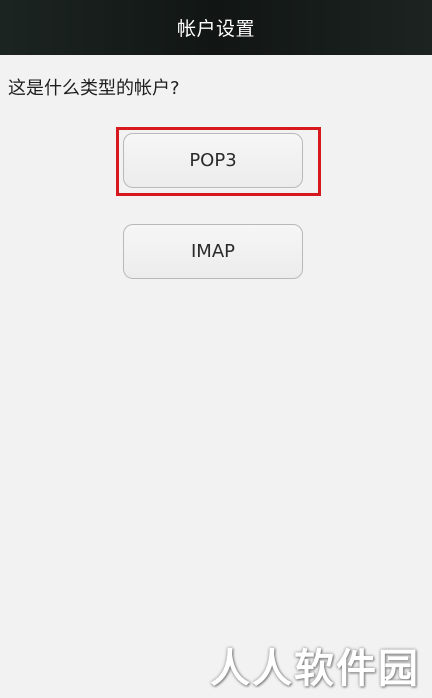 This screenshot has height=698, width=432. I want to click on pop3-button: POP3, so click(213, 160).